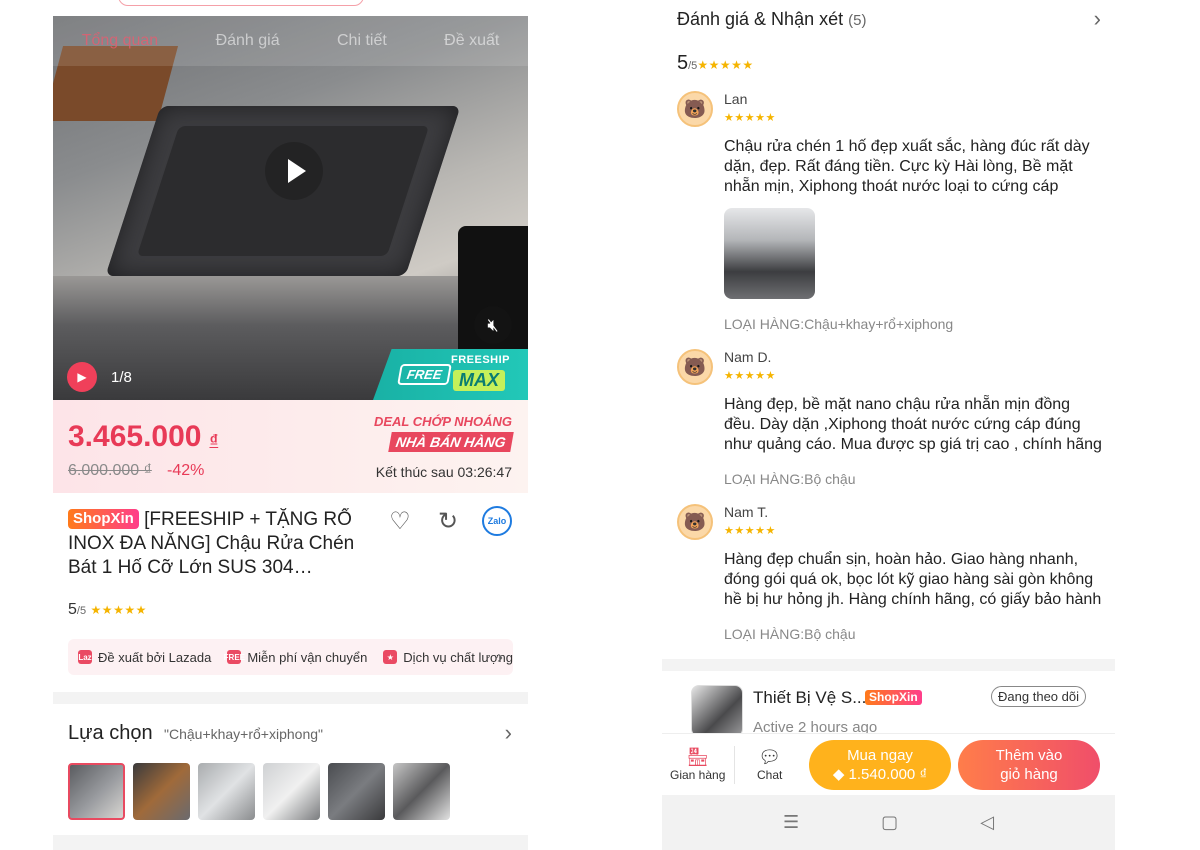 Image resolution: width=1200 pixels, height=850 pixels. What do you see at coordinates (746, 512) in the screenshot?
I see `reviewer-name: Nam T.` at bounding box center [746, 512].